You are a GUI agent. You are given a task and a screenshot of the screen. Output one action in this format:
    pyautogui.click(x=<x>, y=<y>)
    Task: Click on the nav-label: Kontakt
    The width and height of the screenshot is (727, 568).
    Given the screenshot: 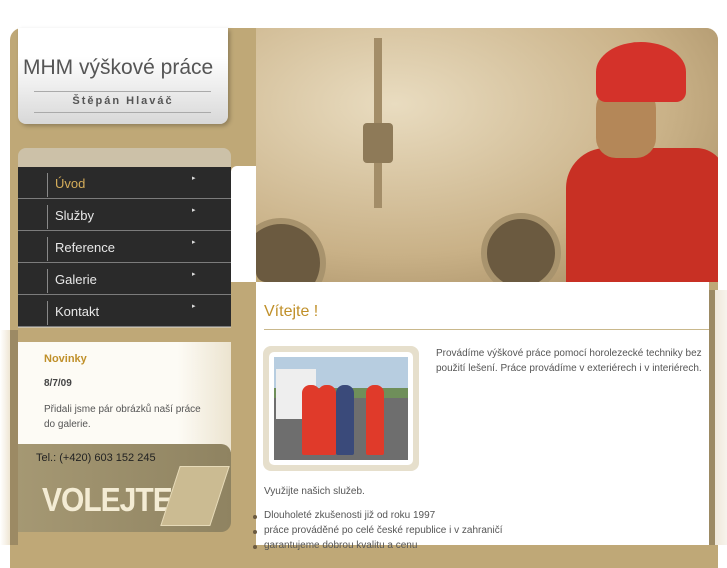 What is the action you would take?
    pyautogui.click(x=77, y=311)
    